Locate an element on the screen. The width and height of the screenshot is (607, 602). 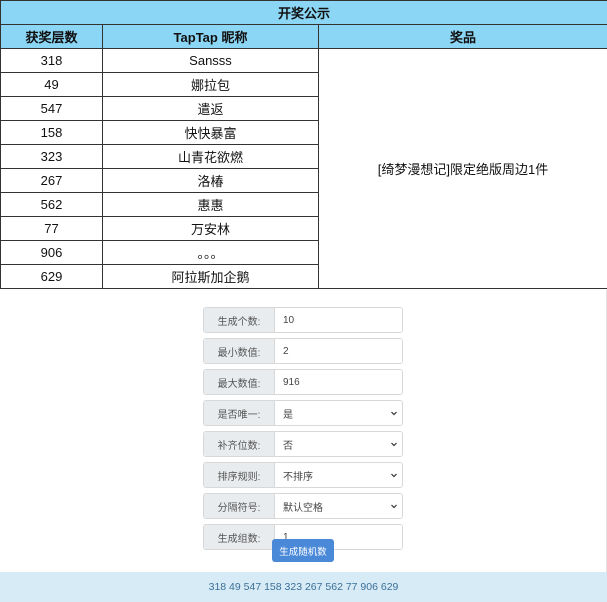
unique-label: 是否唯一: is located at coordinates (239, 413).